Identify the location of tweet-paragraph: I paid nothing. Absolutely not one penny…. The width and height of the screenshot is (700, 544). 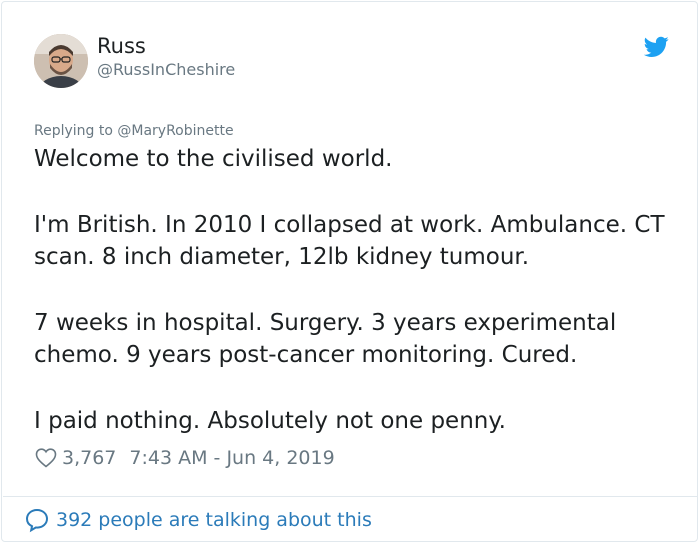
(270, 420).